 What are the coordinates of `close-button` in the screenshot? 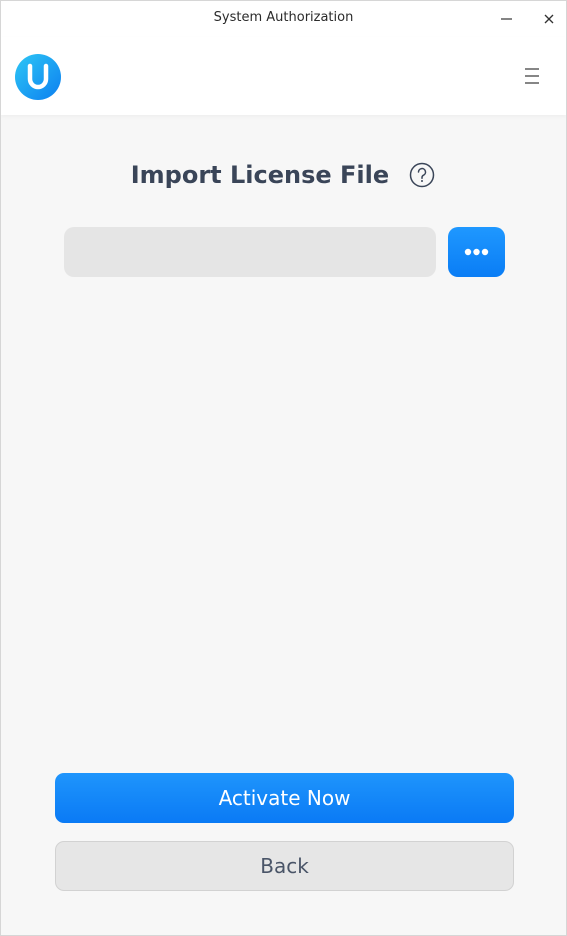 It's located at (549, 19).